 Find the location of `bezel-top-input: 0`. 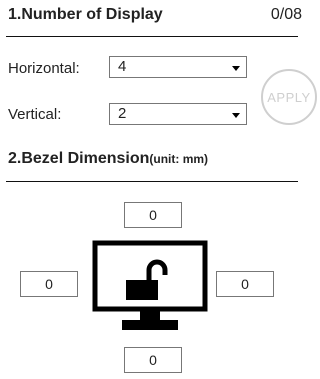

bezel-top-input: 0 is located at coordinates (153, 215).